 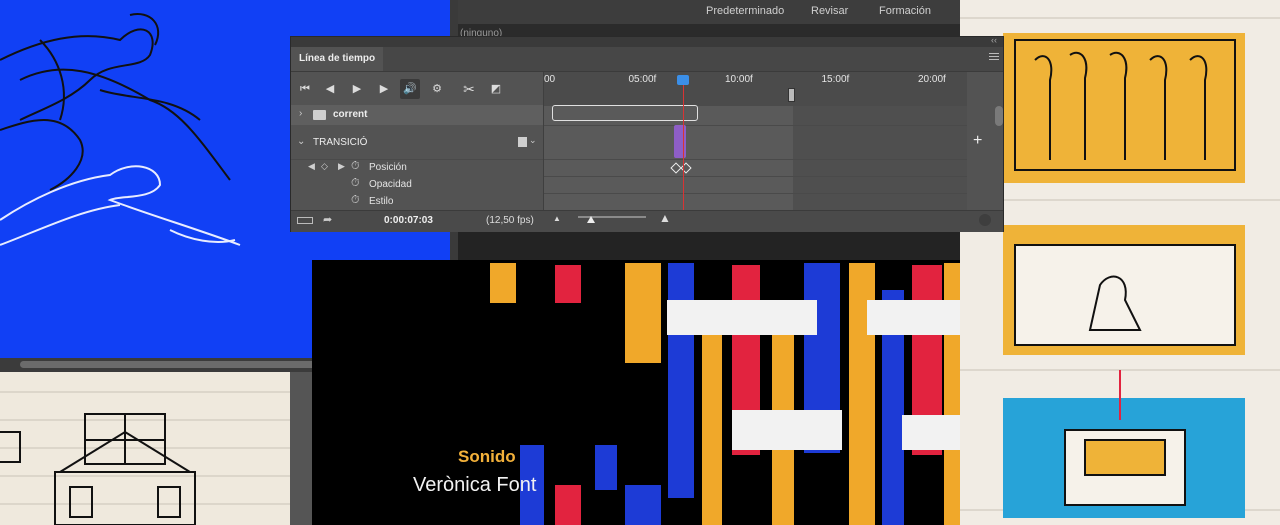 I want to click on render-icon, so click(x=305, y=220).